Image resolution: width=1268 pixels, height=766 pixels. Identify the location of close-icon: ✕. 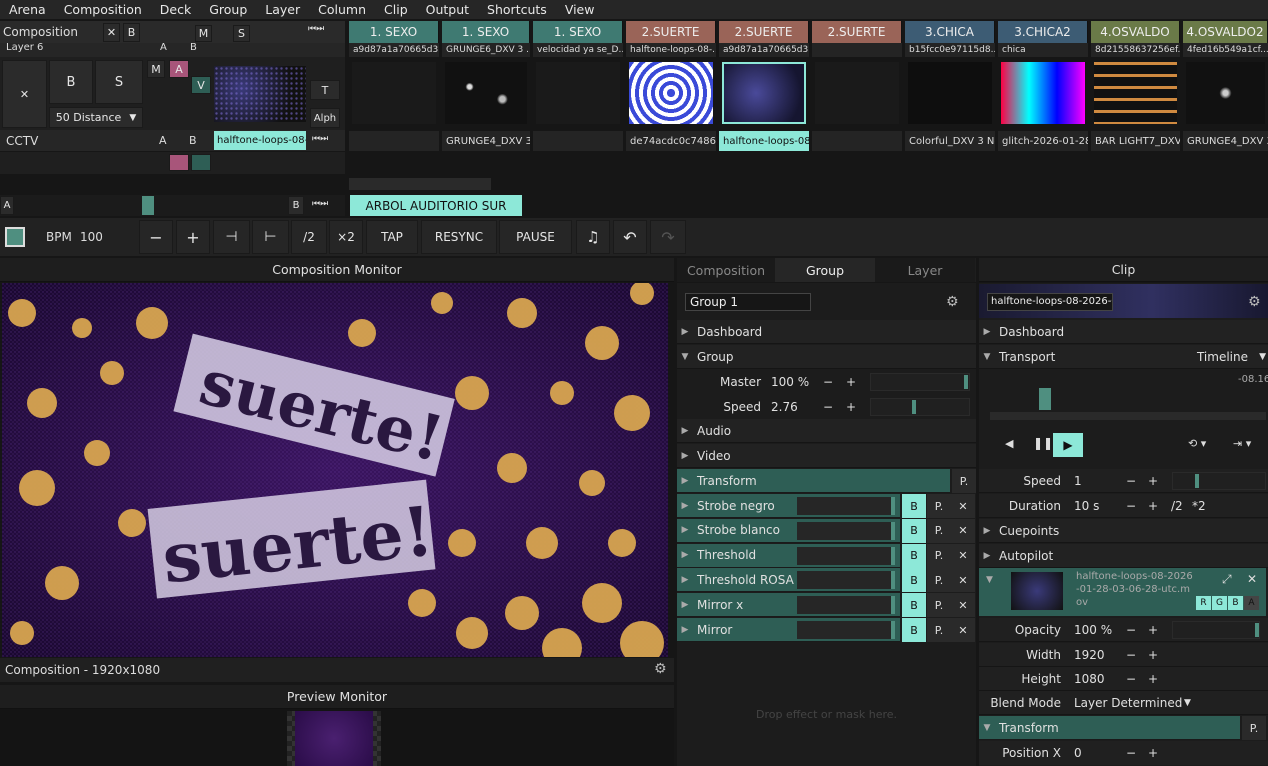
(1252, 579).